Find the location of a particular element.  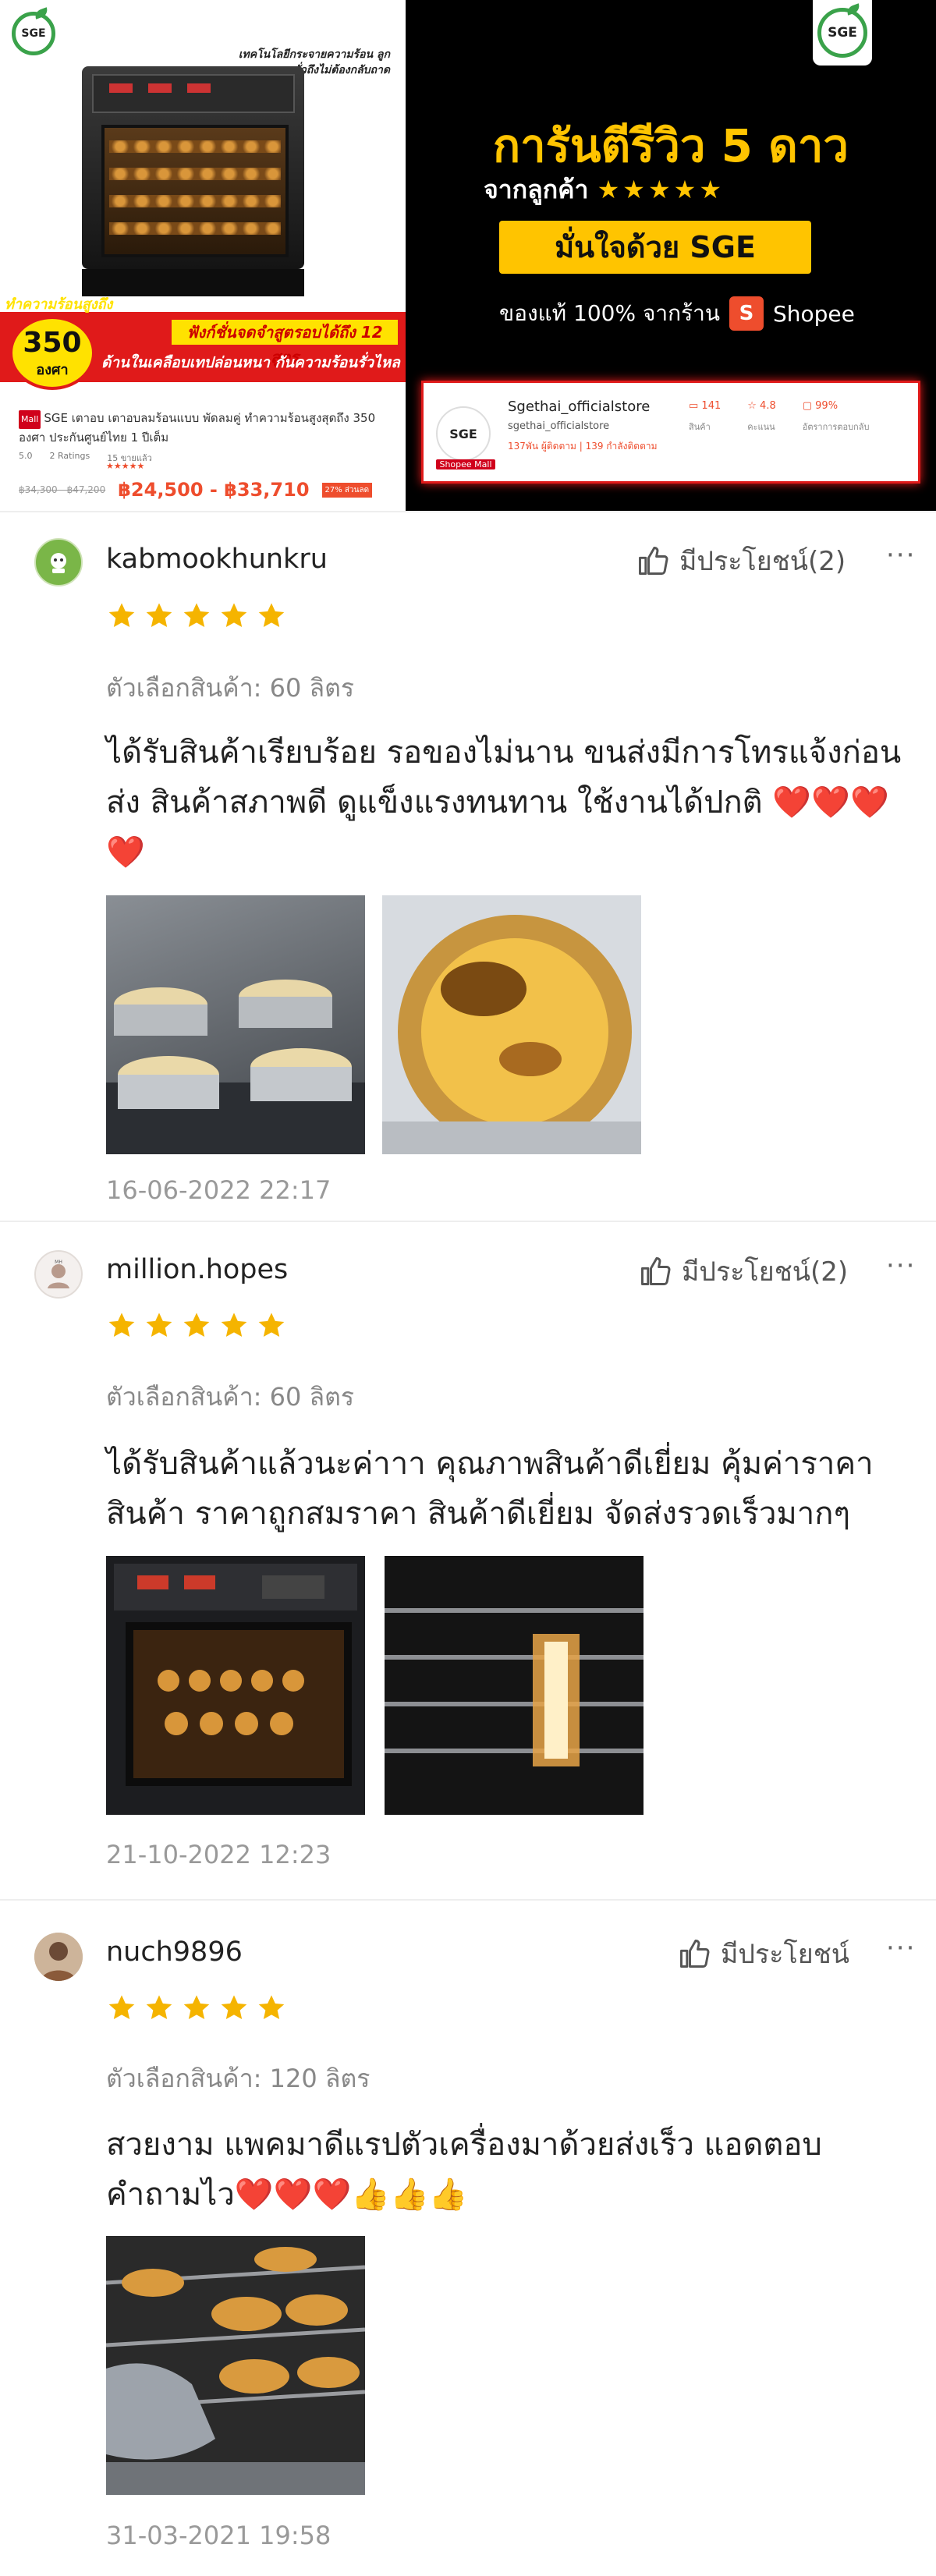

oven-control-panel is located at coordinates (194, 94).